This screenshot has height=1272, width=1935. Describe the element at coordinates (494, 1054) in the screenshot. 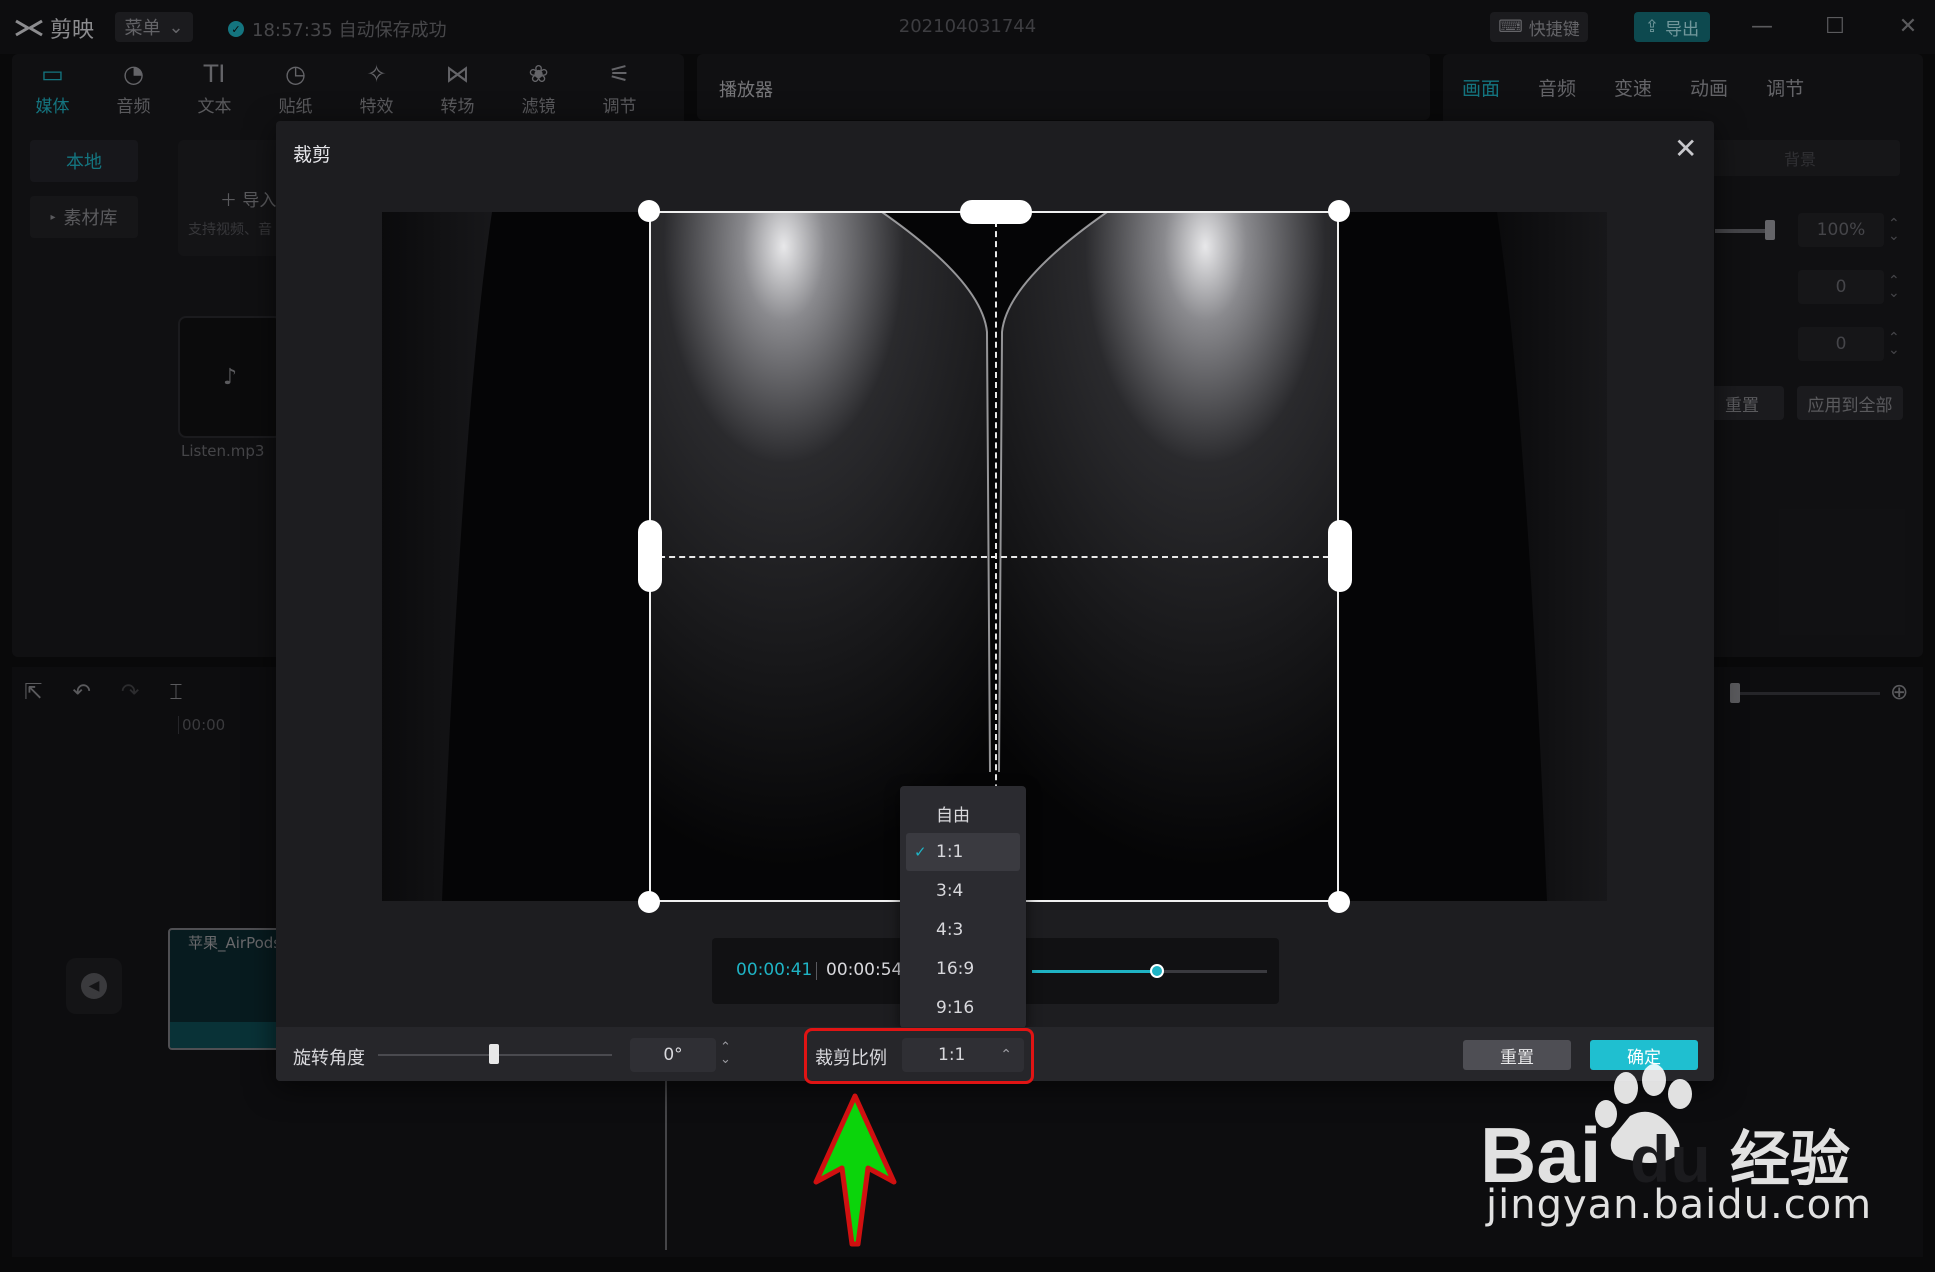

I see `rotation-slider-handle` at that location.